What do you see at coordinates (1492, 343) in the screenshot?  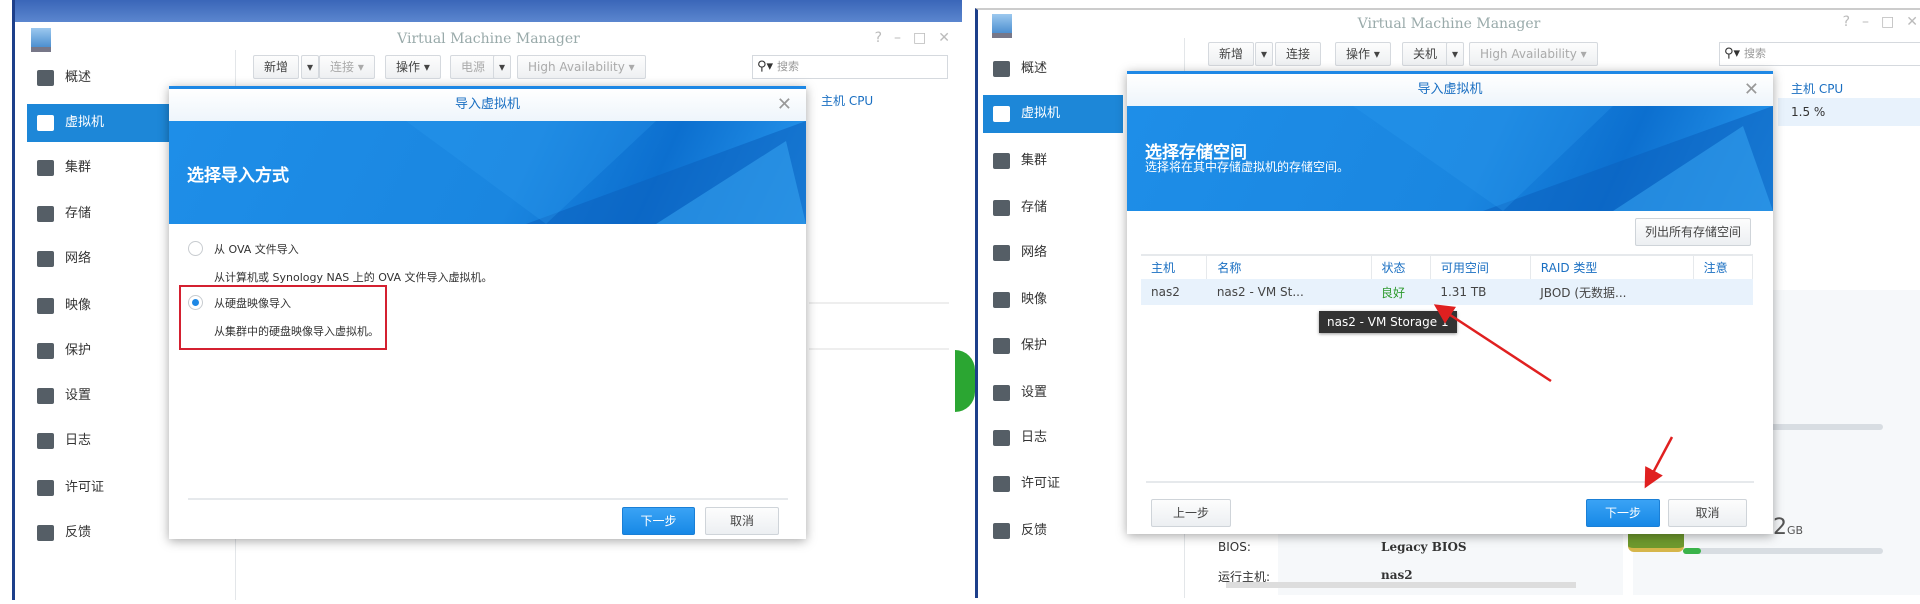 I see `arrow-to-storage-row` at bounding box center [1492, 343].